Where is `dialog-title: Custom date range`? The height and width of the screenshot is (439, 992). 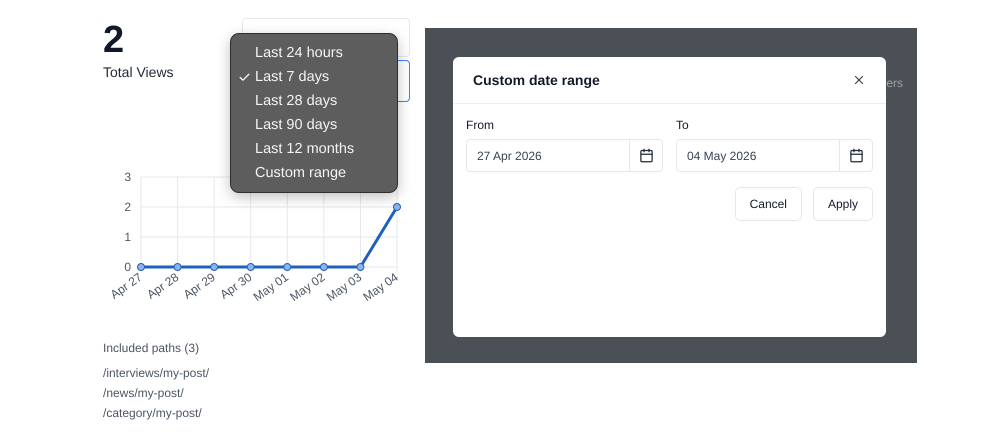
dialog-title: Custom date range is located at coordinates (536, 80).